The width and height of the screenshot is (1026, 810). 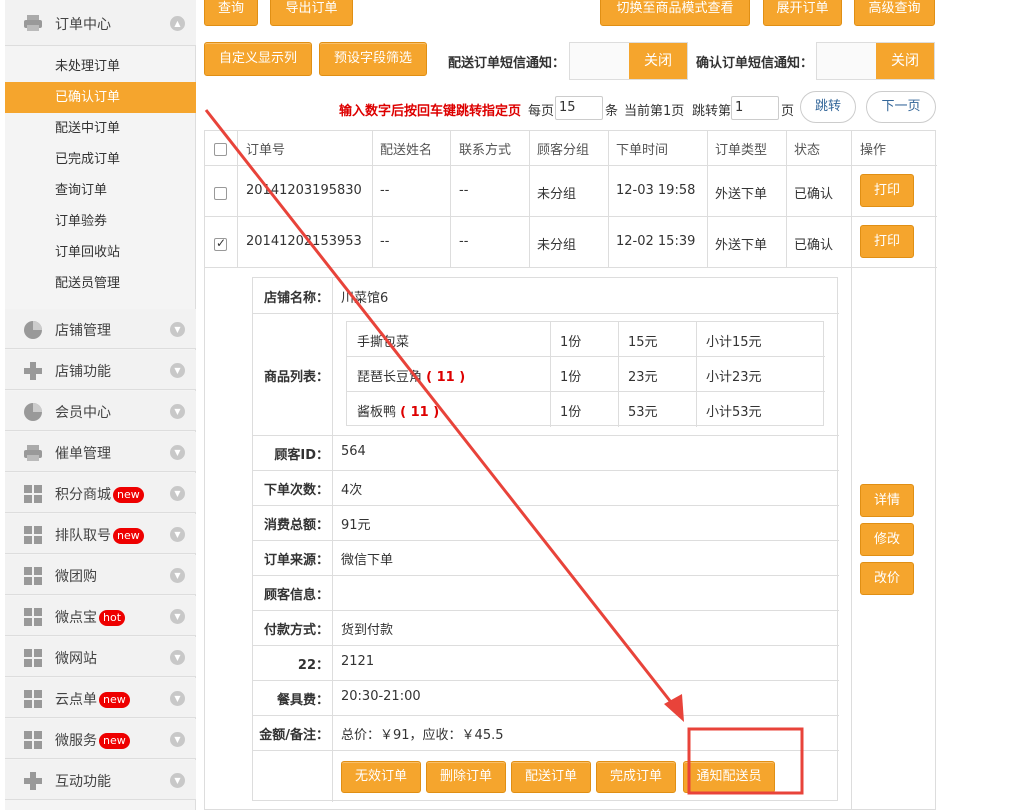 What do you see at coordinates (551, 777) in the screenshot?
I see `action-button-2: 配送订单` at bounding box center [551, 777].